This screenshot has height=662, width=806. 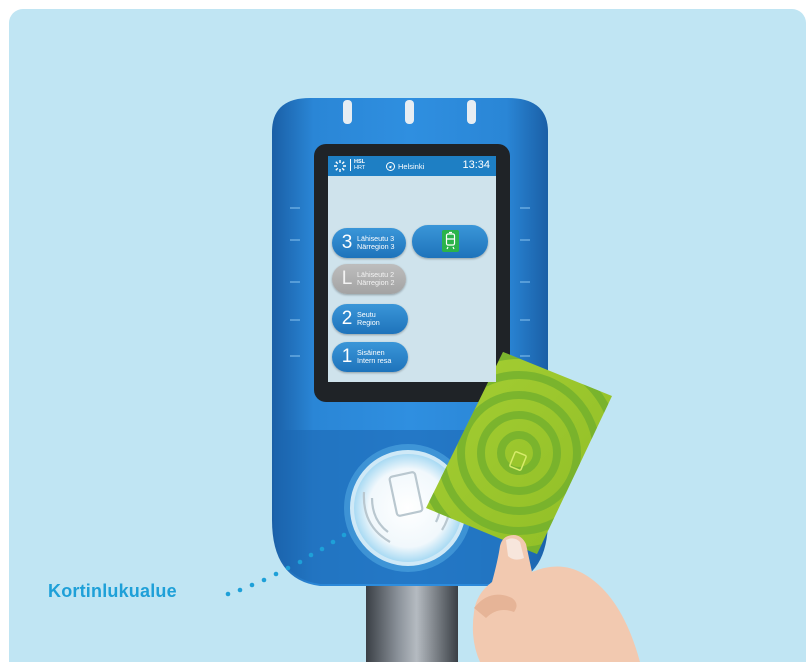 What do you see at coordinates (360, 168) in the screenshot?
I see `brand-sub: HRT` at bounding box center [360, 168].